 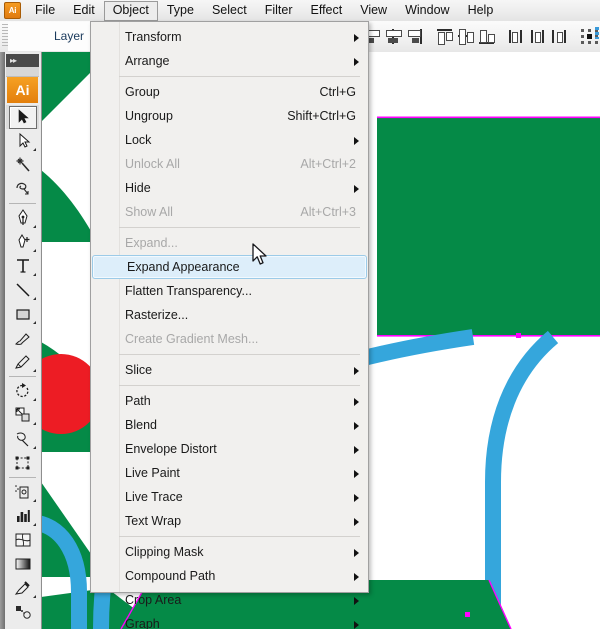 I want to click on rotate-tool, so click(x=22, y=391).